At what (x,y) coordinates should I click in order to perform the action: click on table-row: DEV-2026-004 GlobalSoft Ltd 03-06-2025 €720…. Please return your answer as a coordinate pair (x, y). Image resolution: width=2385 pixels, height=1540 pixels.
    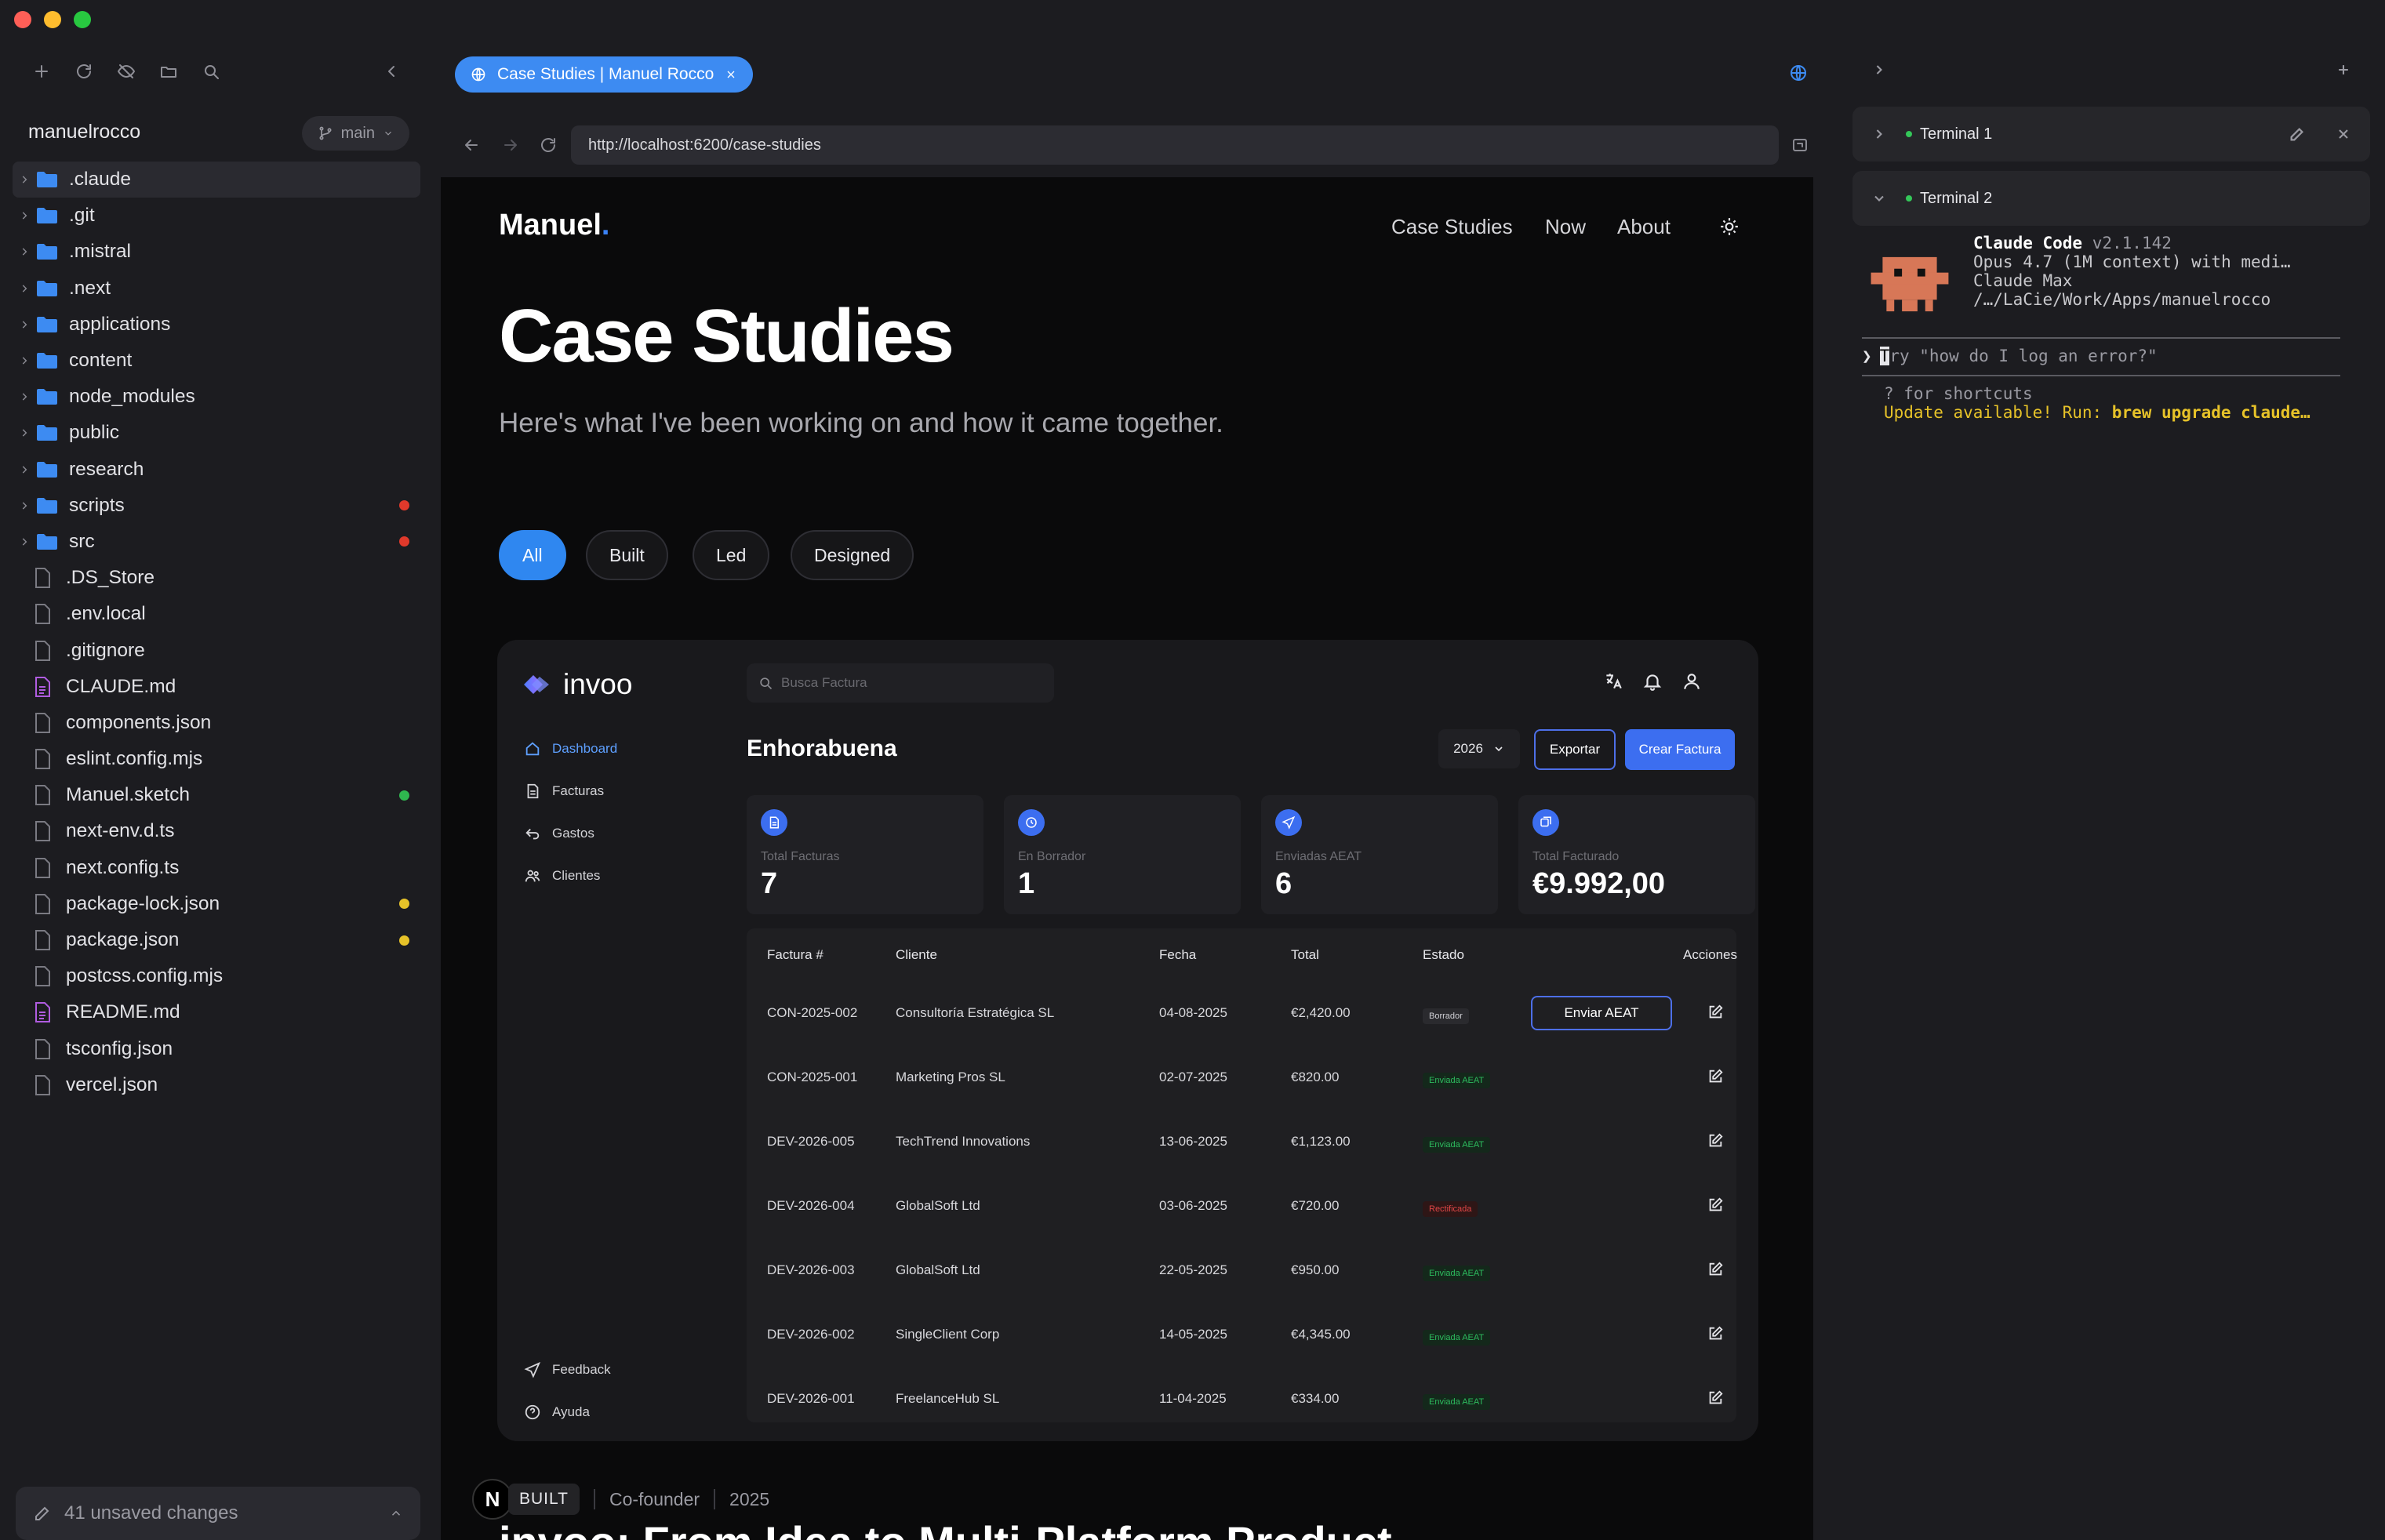
    Looking at the image, I should click on (1242, 1206).